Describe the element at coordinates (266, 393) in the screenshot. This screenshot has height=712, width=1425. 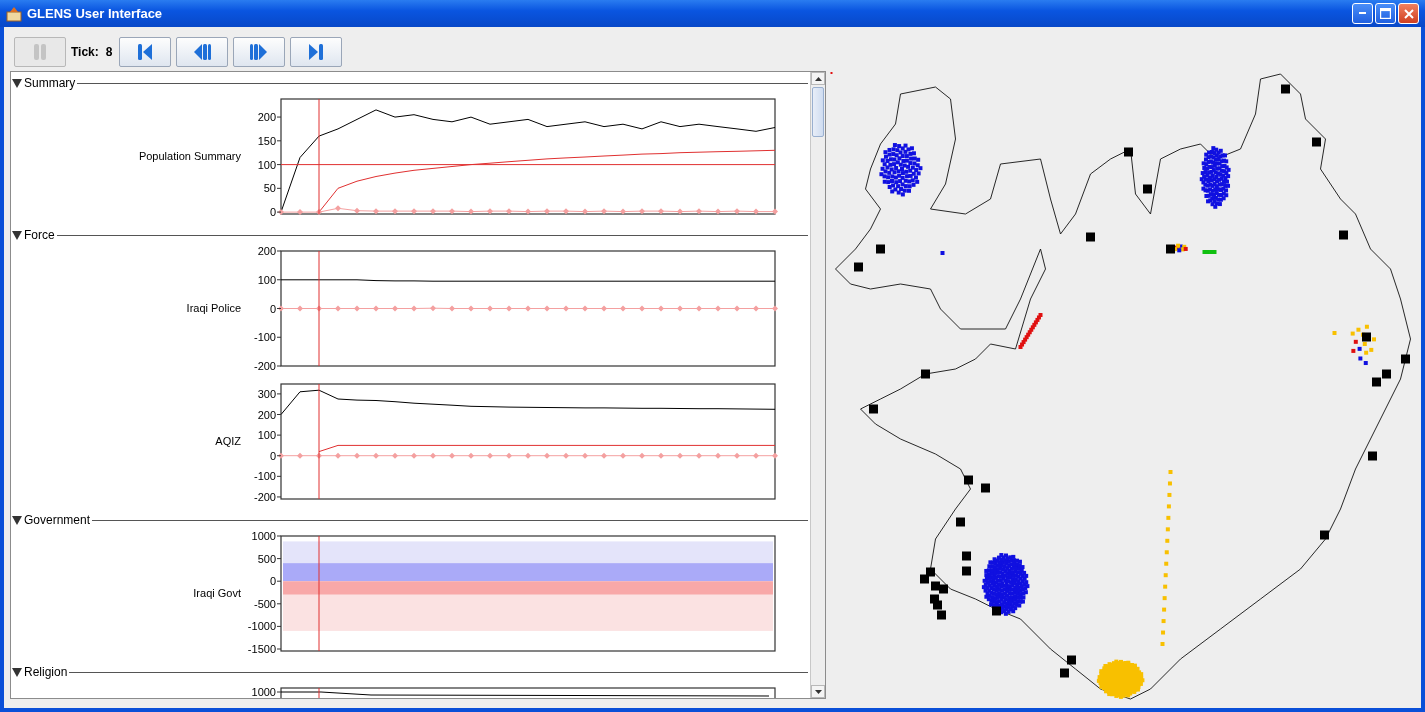
I see `y-tick-label: 300` at that location.